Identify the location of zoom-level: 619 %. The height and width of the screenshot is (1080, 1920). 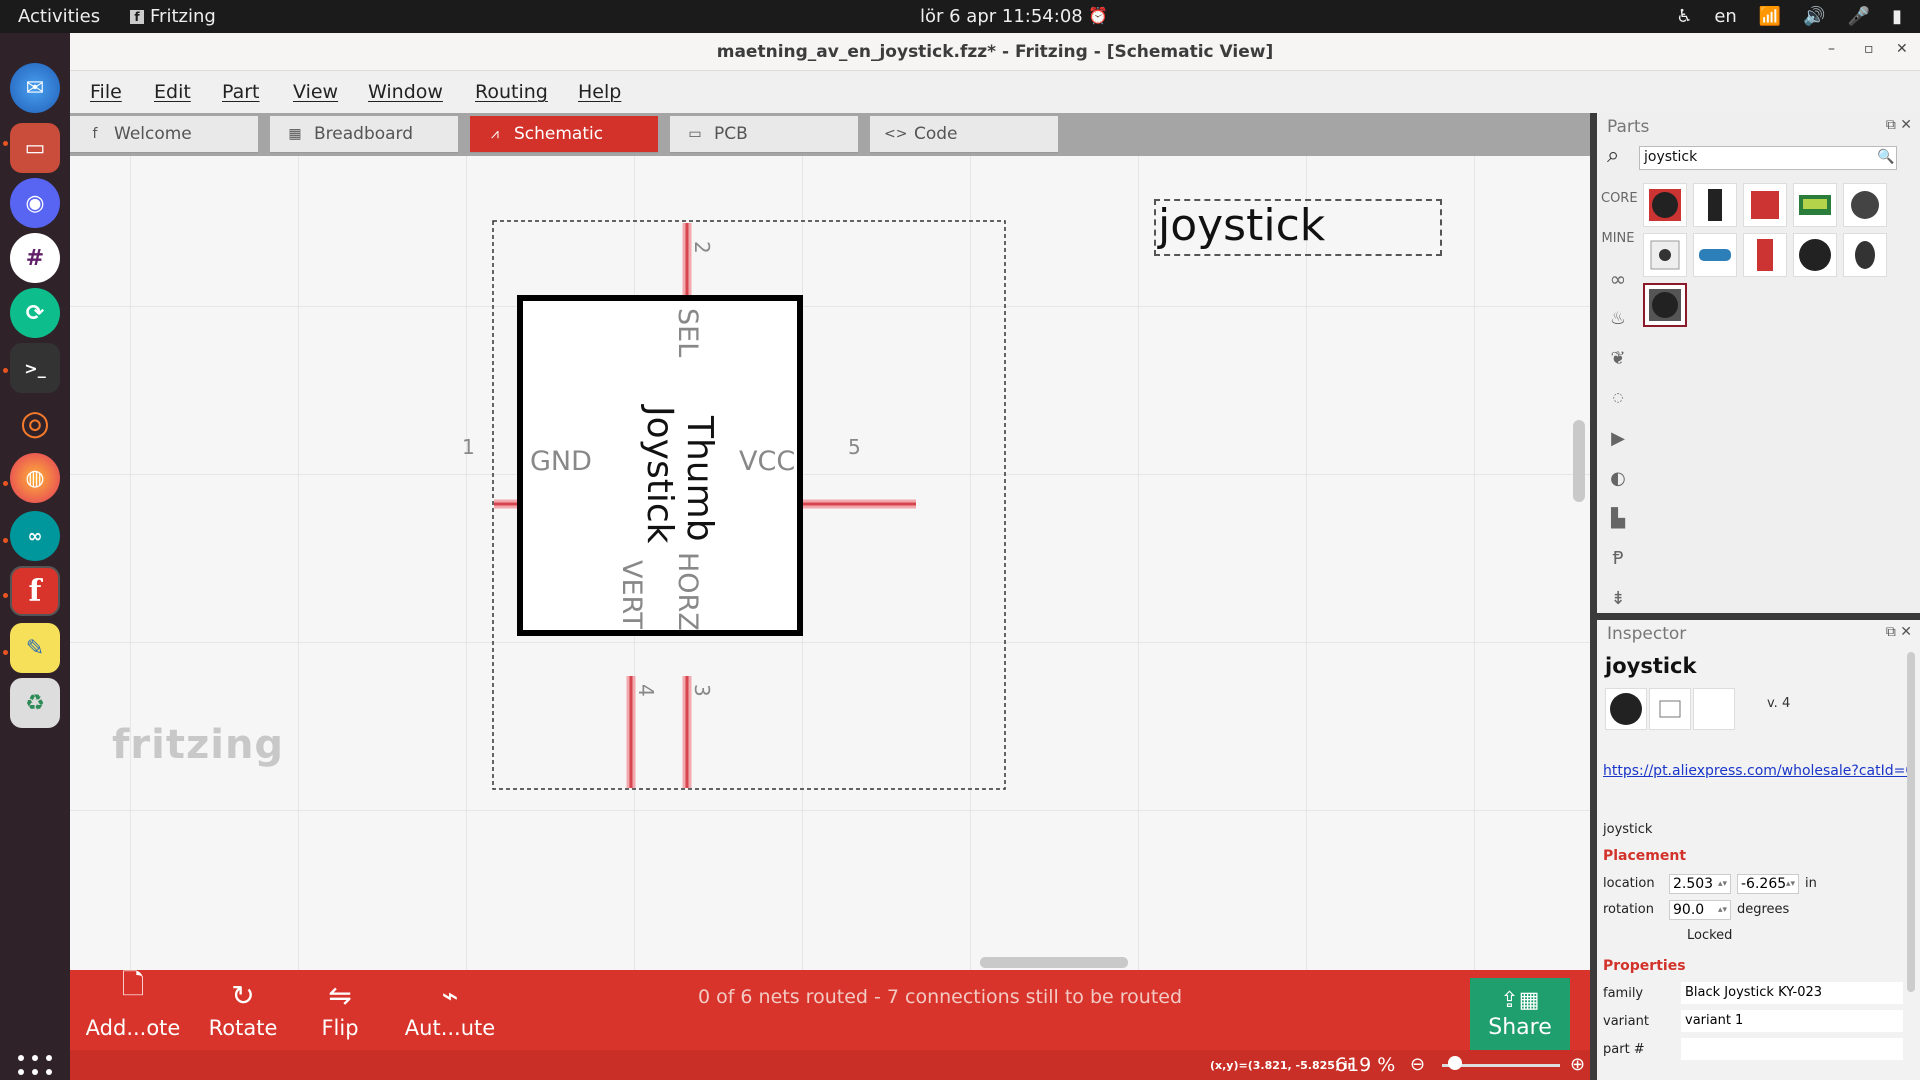
(1365, 1065).